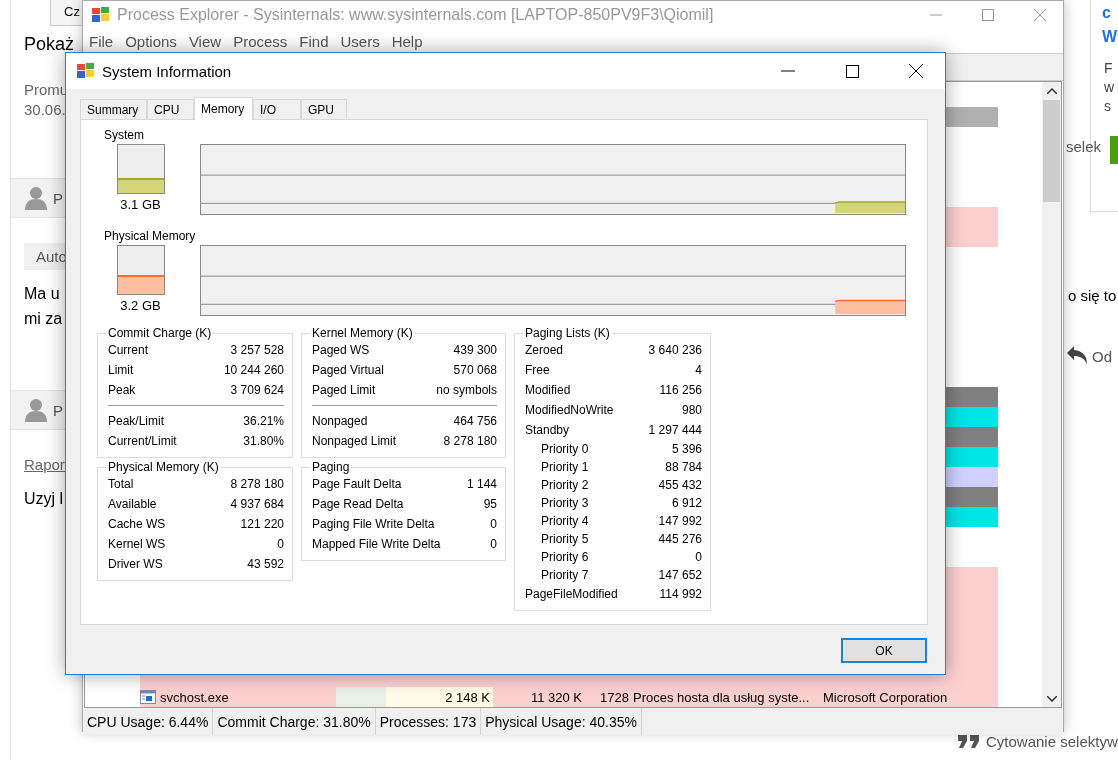 The height and width of the screenshot is (760, 1118). Describe the element at coordinates (142, 441) in the screenshot. I see `field-label: Current/Limit` at that location.